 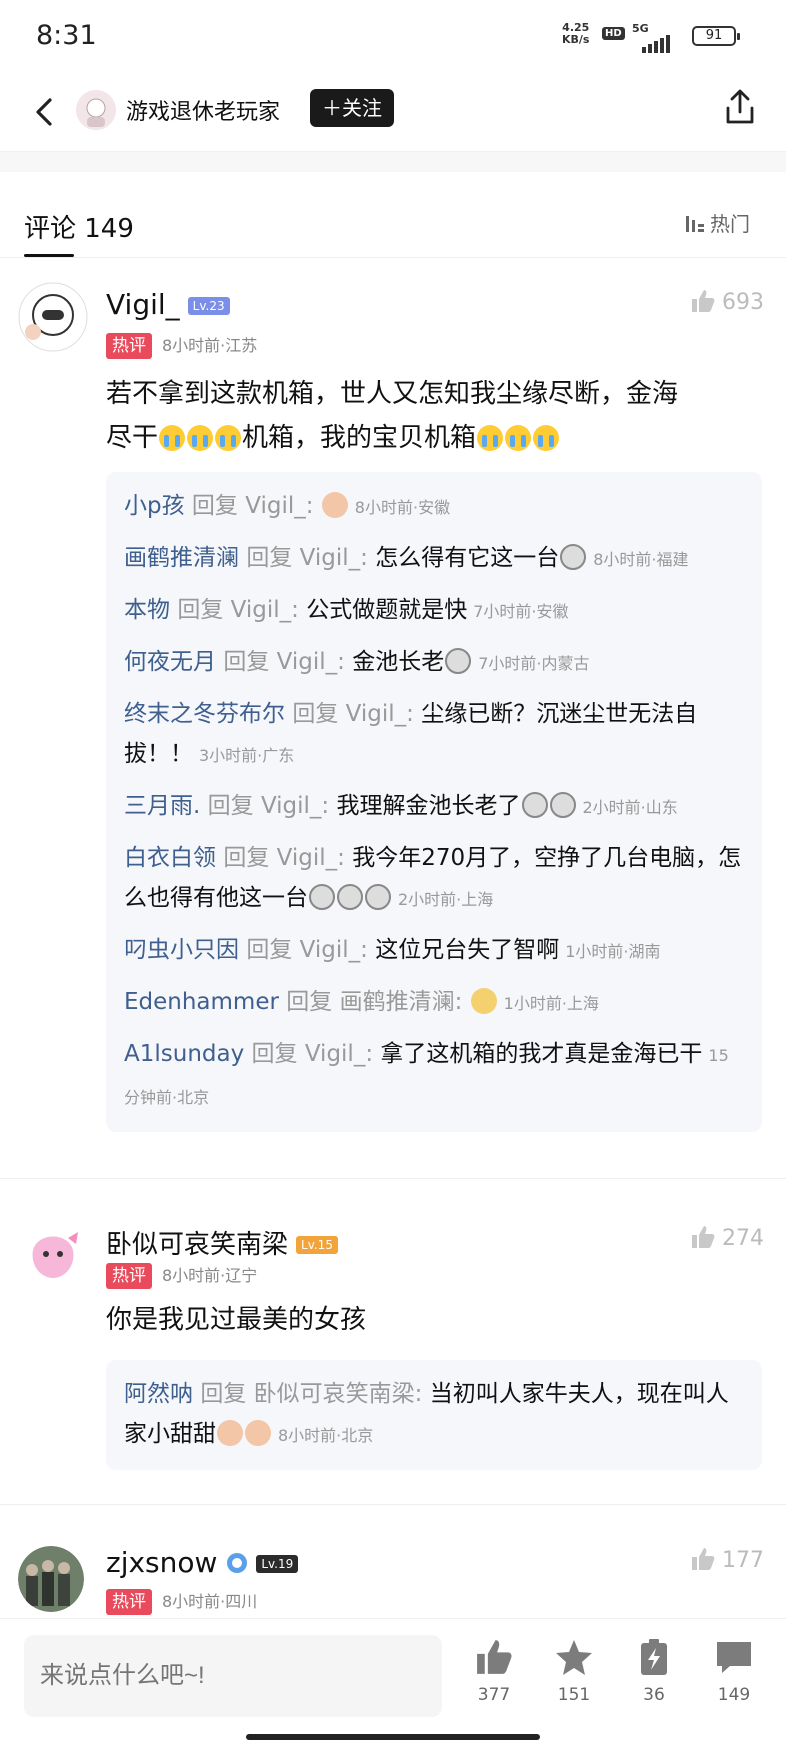 I want to click on comment-time: 8小时前·江苏, so click(x=210, y=345).